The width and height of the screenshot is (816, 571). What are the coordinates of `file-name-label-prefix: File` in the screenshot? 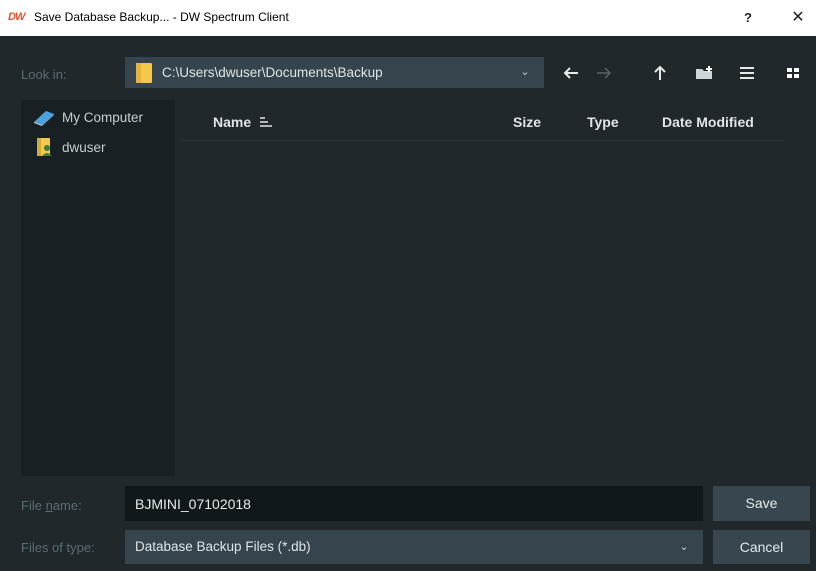 It's located at (33, 505).